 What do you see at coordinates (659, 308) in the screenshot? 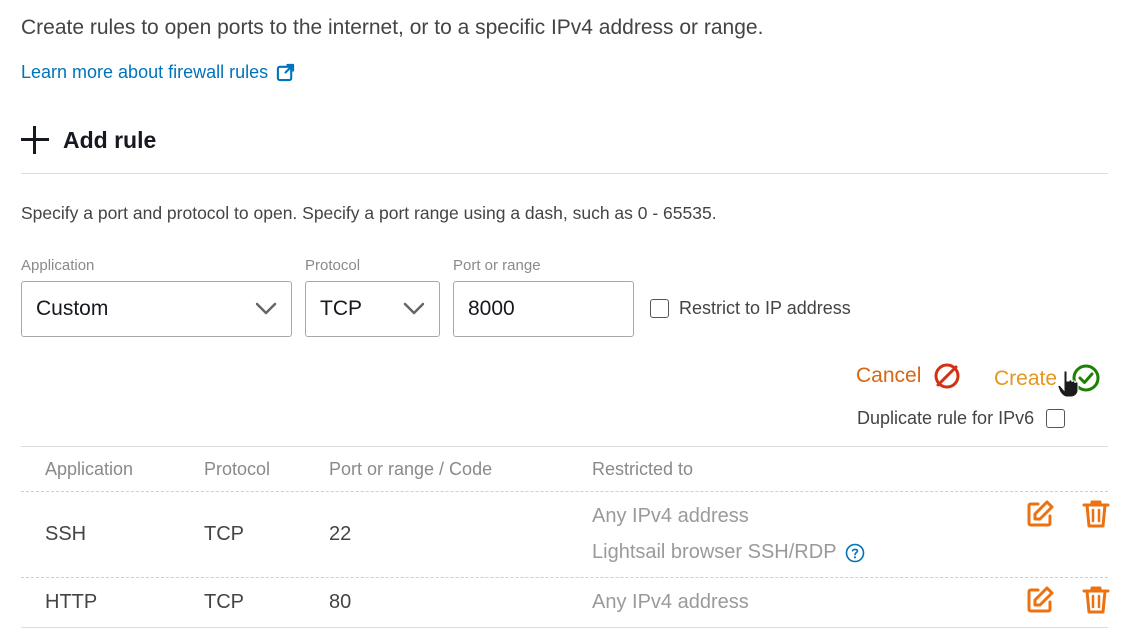
I see `restrict-ip-checkbox` at bounding box center [659, 308].